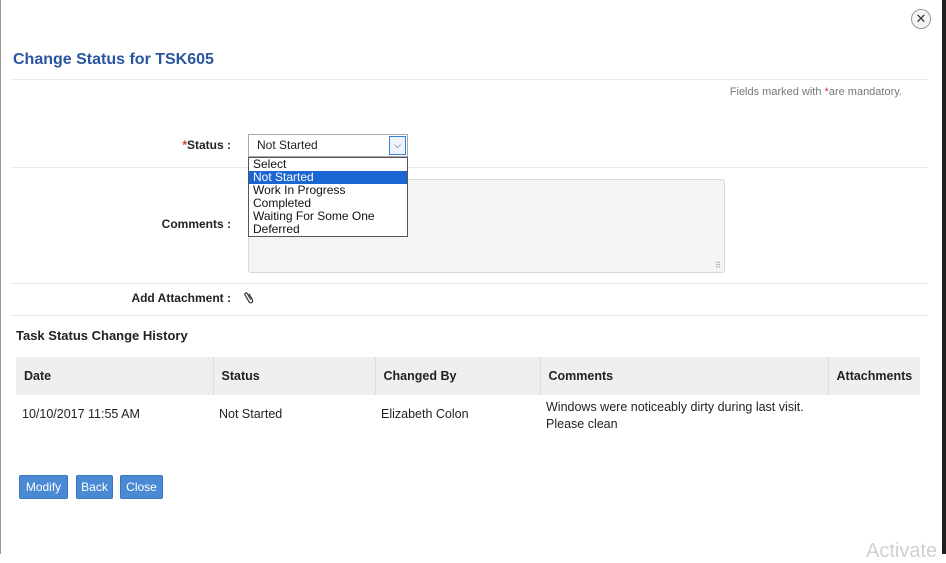 The width and height of the screenshot is (946, 563). What do you see at coordinates (458, 376) in the screenshot?
I see `column-header-changed-by: Changed By` at bounding box center [458, 376].